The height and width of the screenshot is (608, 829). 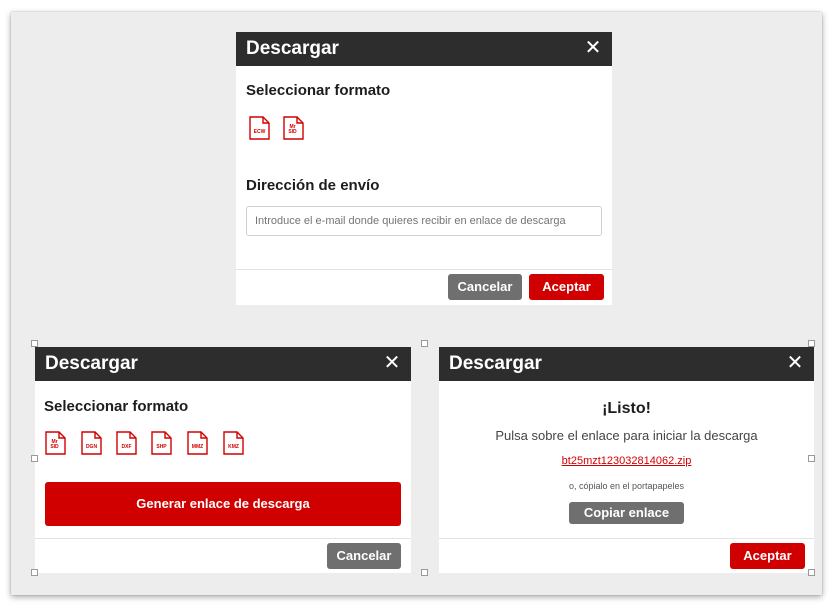 What do you see at coordinates (233, 447) in the screenshot?
I see `format-label: KMZ` at bounding box center [233, 447].